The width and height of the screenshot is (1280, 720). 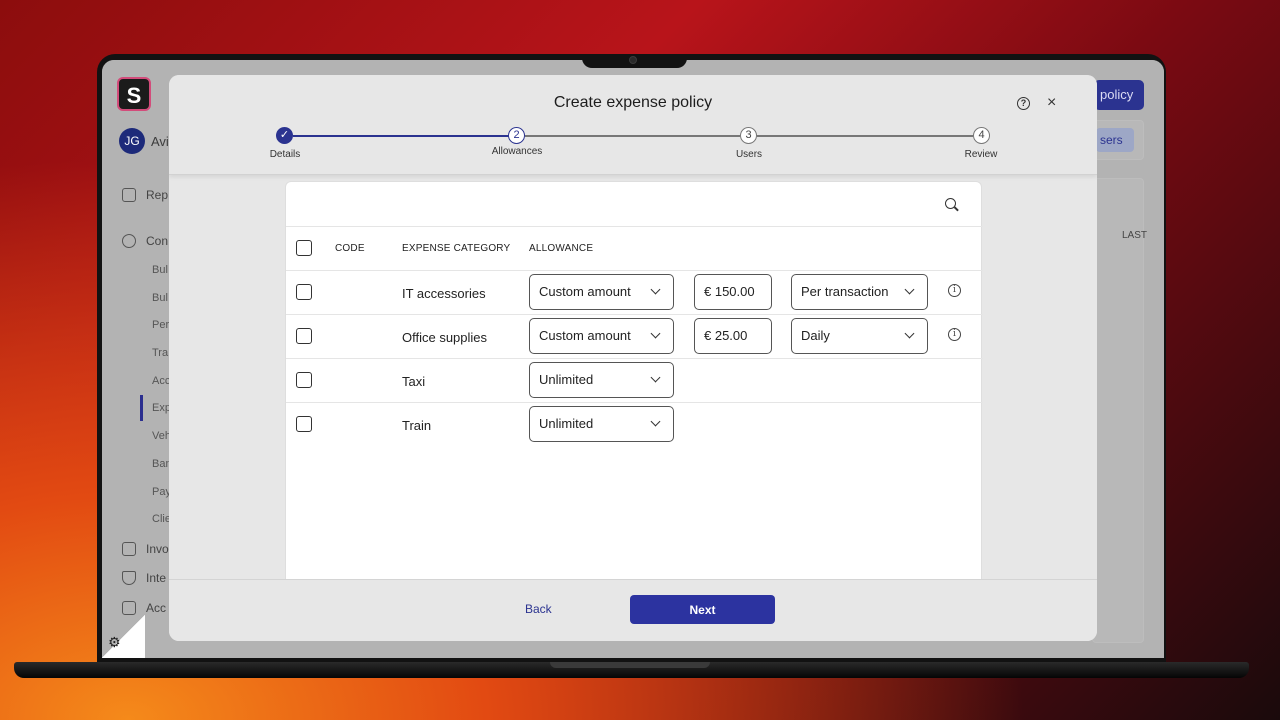 I want to click on step-upcoming: 4, so click(x=981, y=135).